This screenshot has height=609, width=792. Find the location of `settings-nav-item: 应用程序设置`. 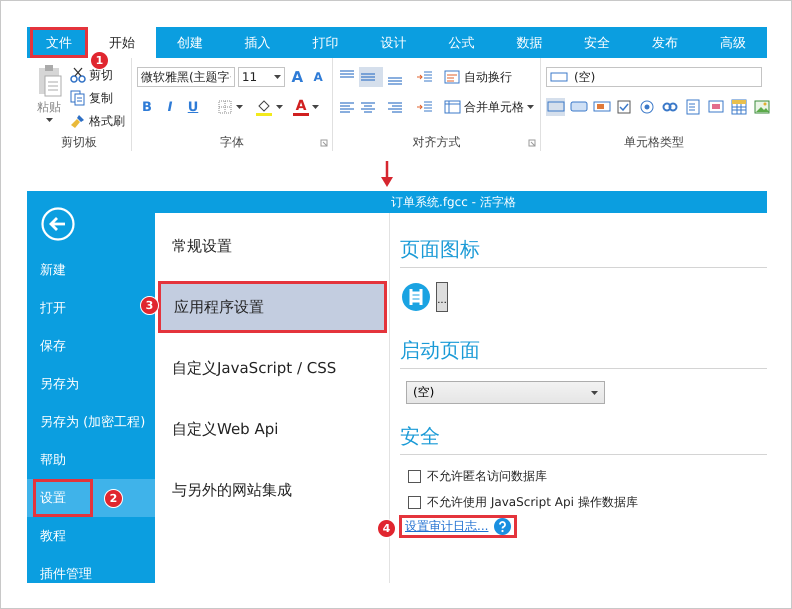

settings-nav-item: 应用程序设置 is located at coordinates (272, 307).